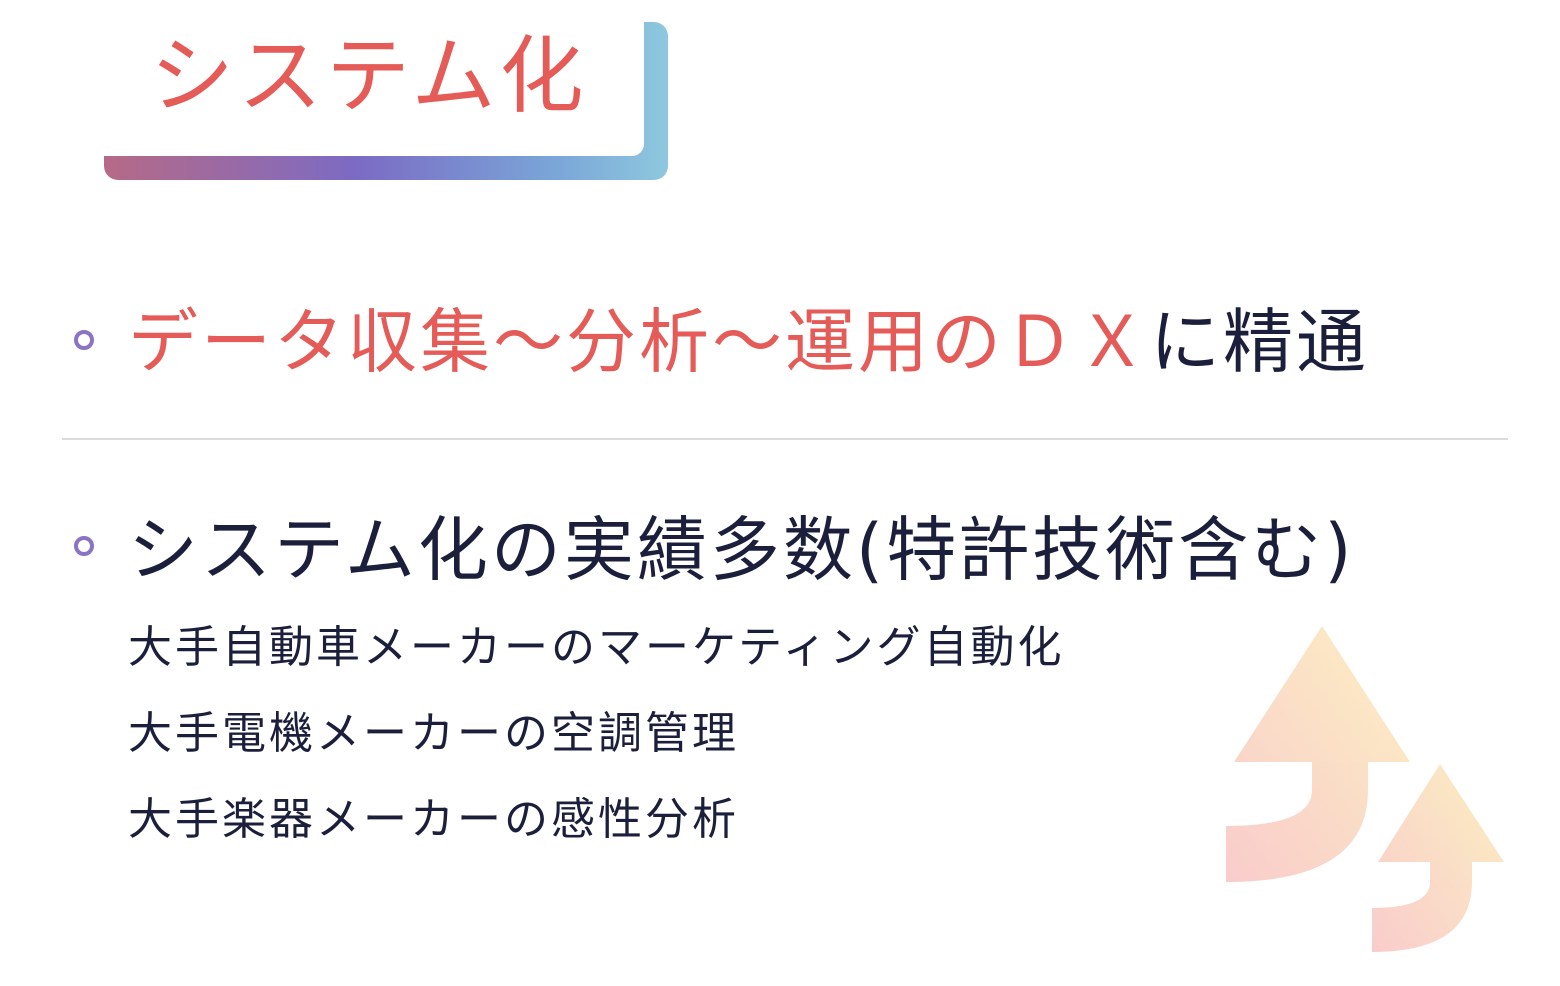 The height and width of the screenshot is (986, 1560). Describe the element at coordinates (596, 647) in the screenshot. I see `list-item: 大手自動車メーカーのマーケティング自動化` at that location.